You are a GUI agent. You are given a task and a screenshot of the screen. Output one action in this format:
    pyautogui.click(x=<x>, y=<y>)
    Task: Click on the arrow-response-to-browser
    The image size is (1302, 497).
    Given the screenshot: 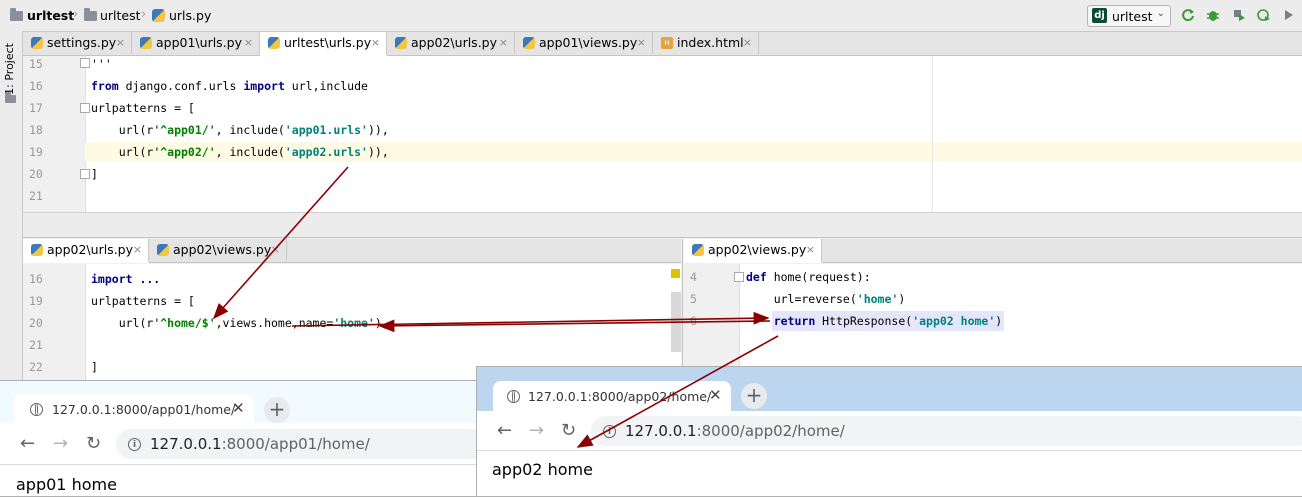 What is the action you would take?
    pyautogui.click(x=677, y=391)
    